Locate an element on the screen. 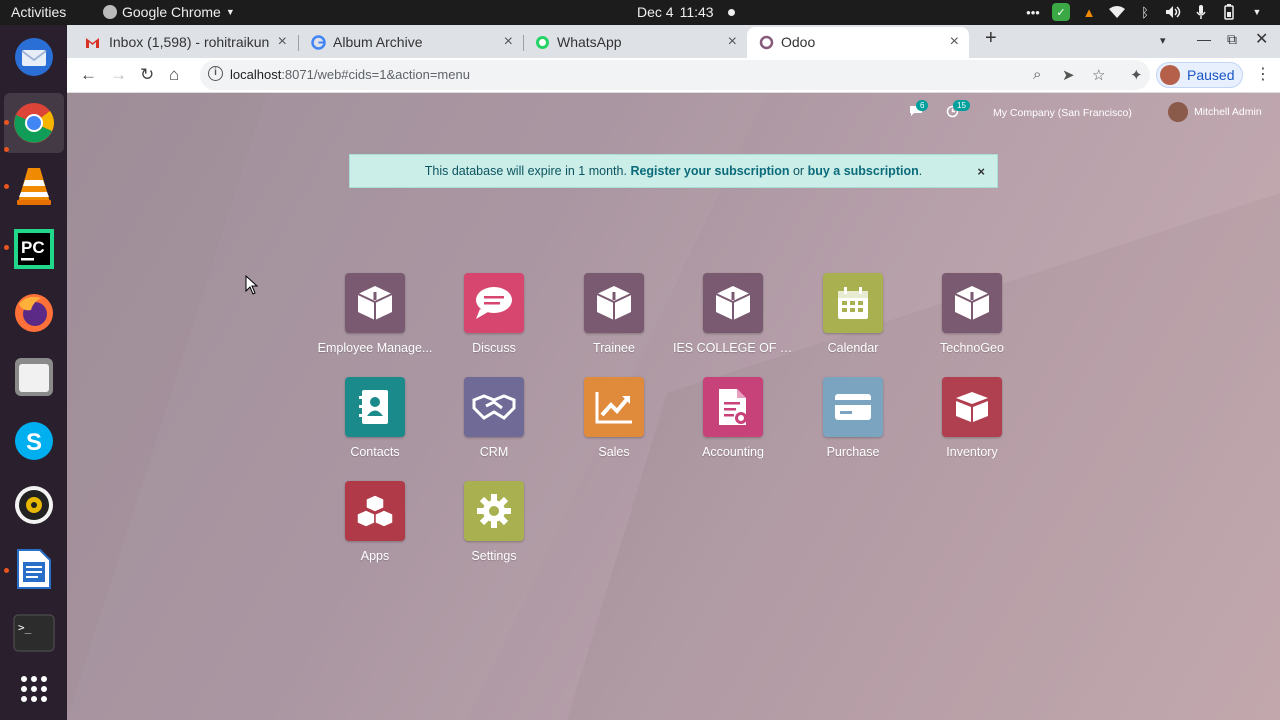 Image resolution: width=1280 pixels, height=720 pixels. app-accounting: Accounting is located at coordinates (733, 418).